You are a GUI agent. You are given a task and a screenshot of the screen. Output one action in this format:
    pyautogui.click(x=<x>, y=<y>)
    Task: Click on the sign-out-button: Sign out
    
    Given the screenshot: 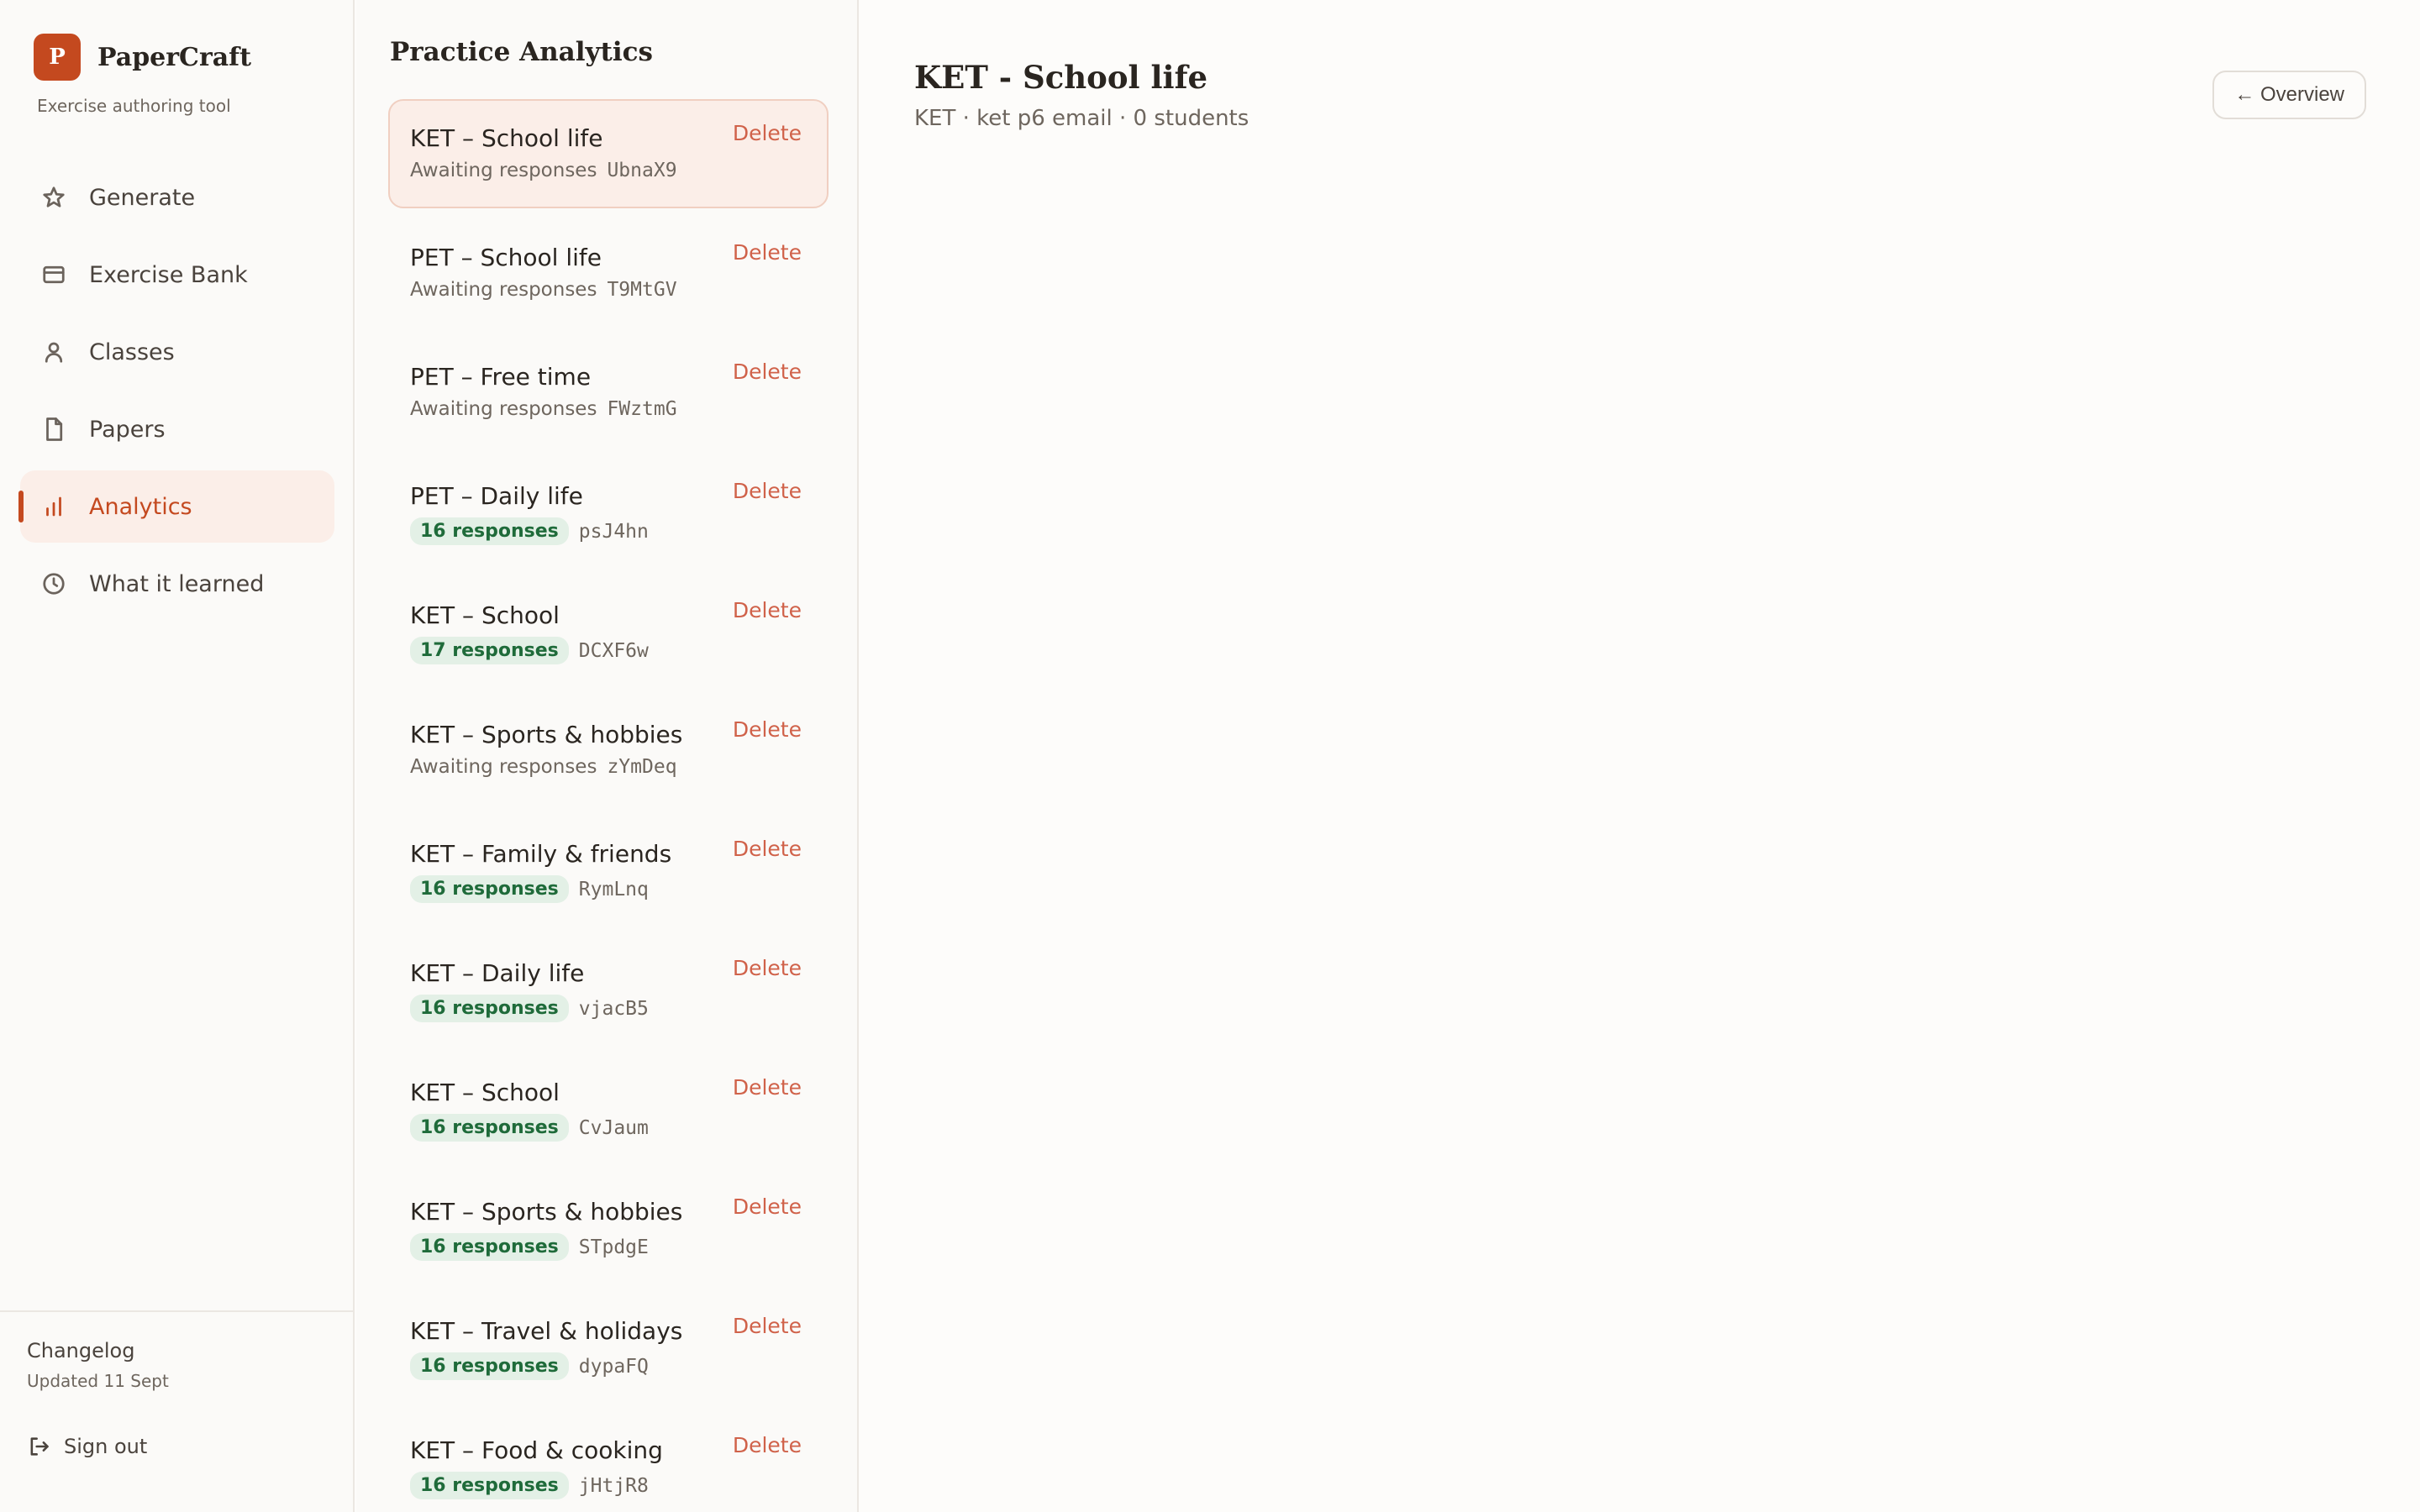 What is the action you would take?
    pyautogui.click(x=87, y=1446)
    